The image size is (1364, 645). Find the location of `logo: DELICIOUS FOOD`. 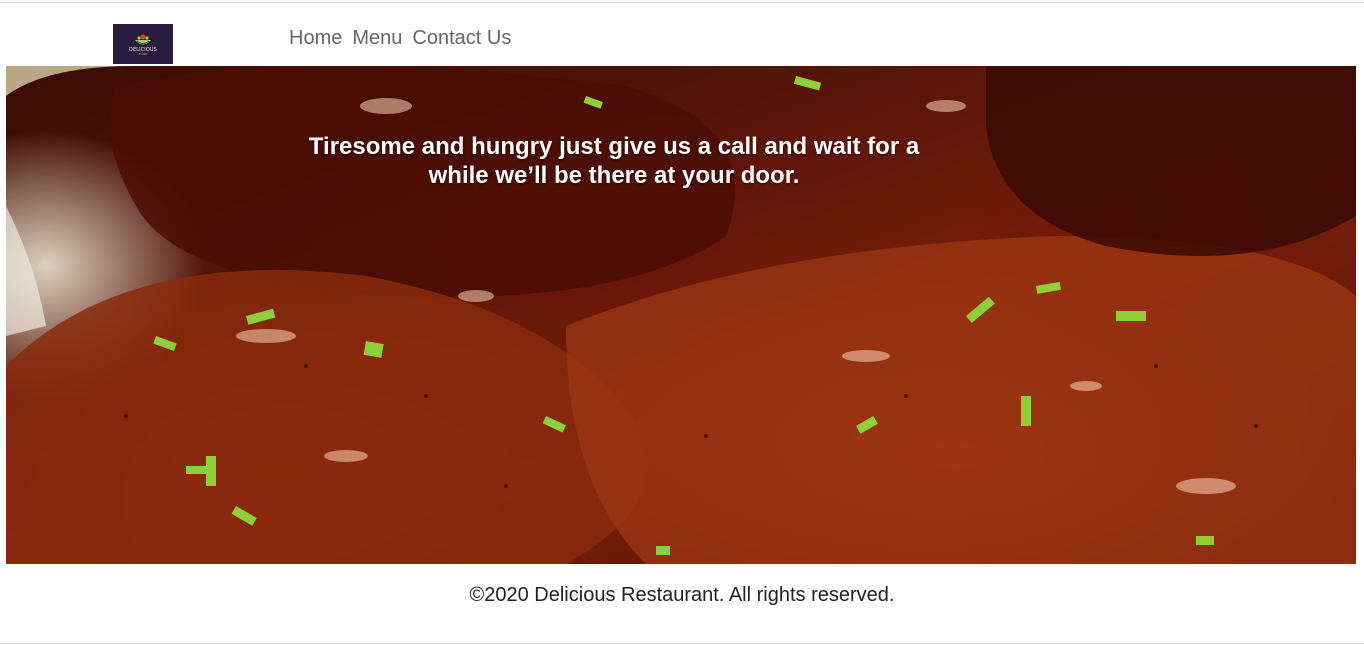

logo: DELICIOUS FOOD is located at coordinates (143, 44).